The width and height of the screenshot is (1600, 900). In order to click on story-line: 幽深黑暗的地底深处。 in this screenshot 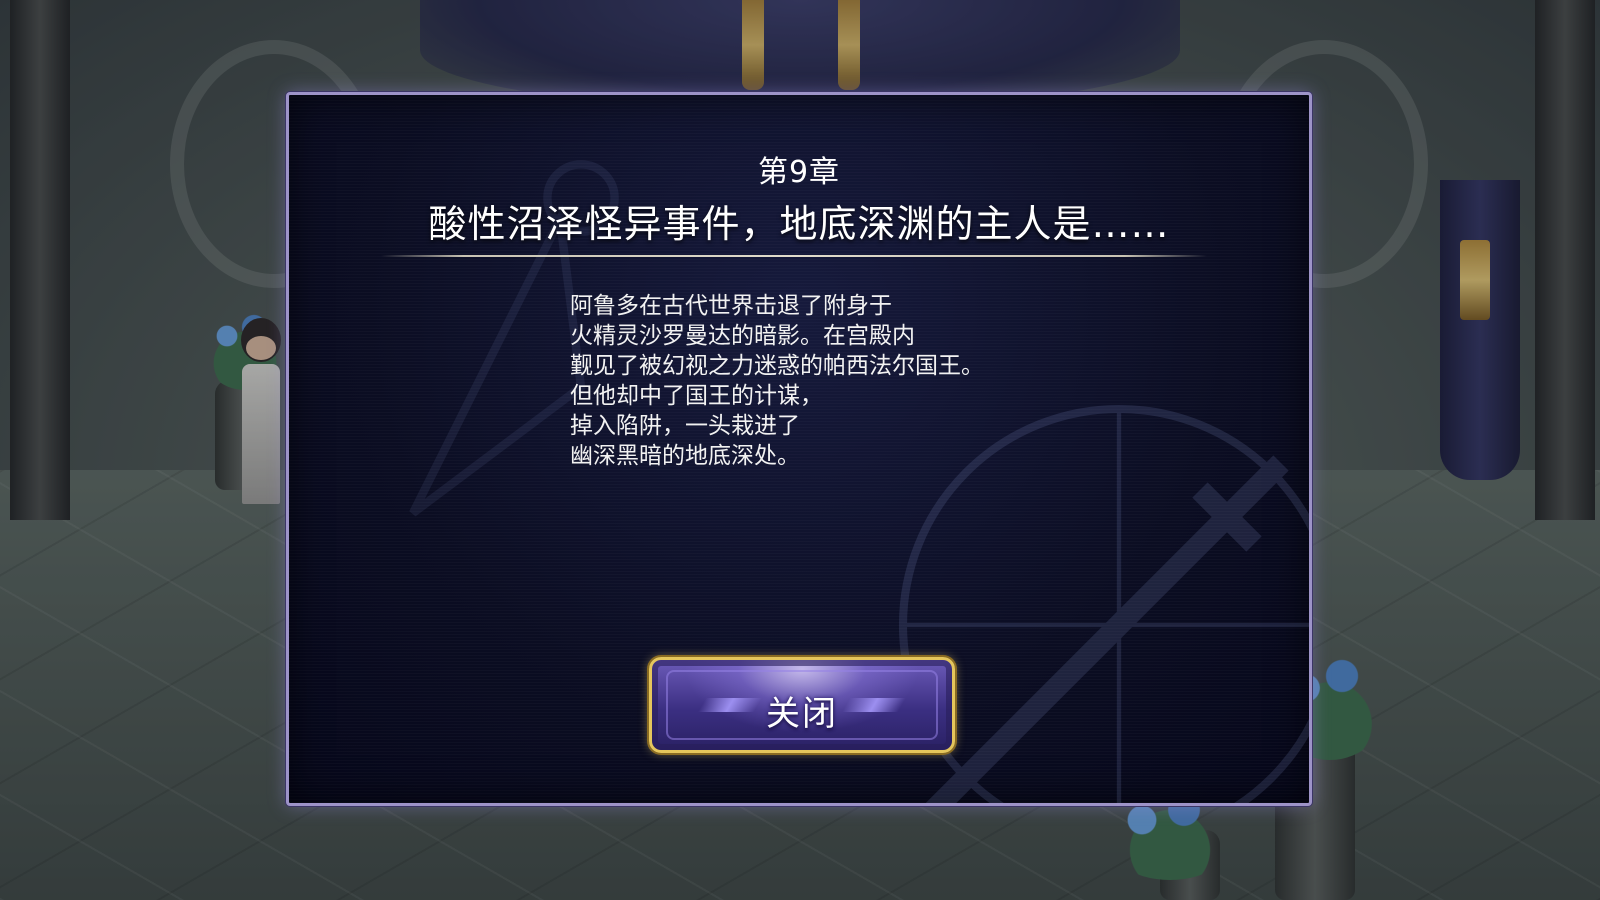, I will do `click(685, 456)`.